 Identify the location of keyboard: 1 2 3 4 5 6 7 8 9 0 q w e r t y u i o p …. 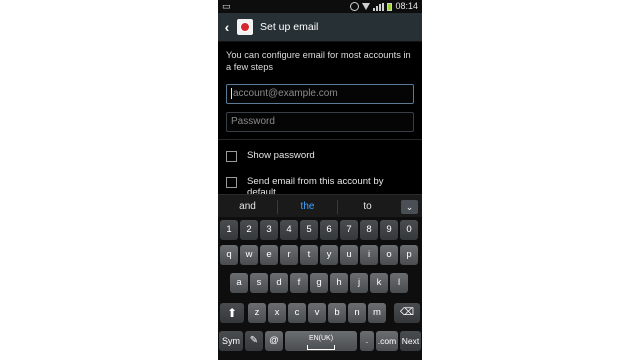
(320, 288).